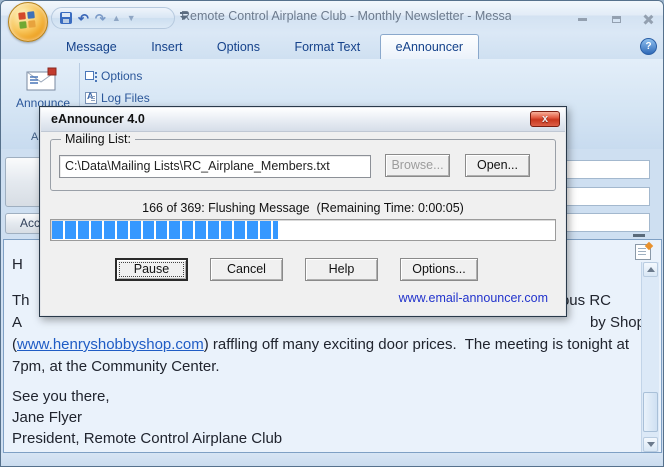 The image size is (664, 467). Describe the element at coordinates (639, 235) in the screenshot. I see `splitter-handle` at that location.